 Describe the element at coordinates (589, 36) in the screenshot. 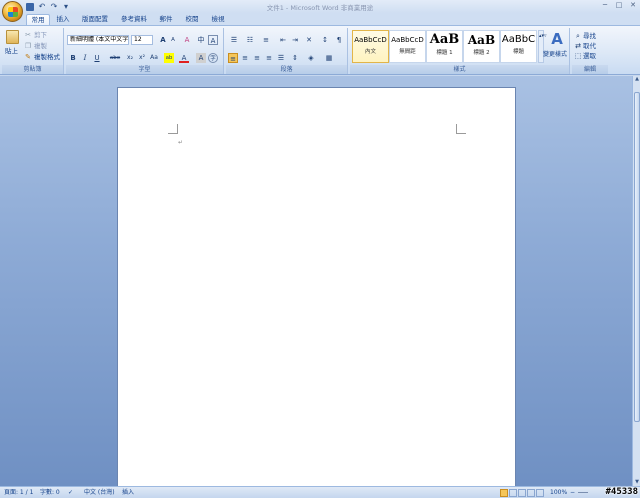

I see `find-button: 尋找` at that location.